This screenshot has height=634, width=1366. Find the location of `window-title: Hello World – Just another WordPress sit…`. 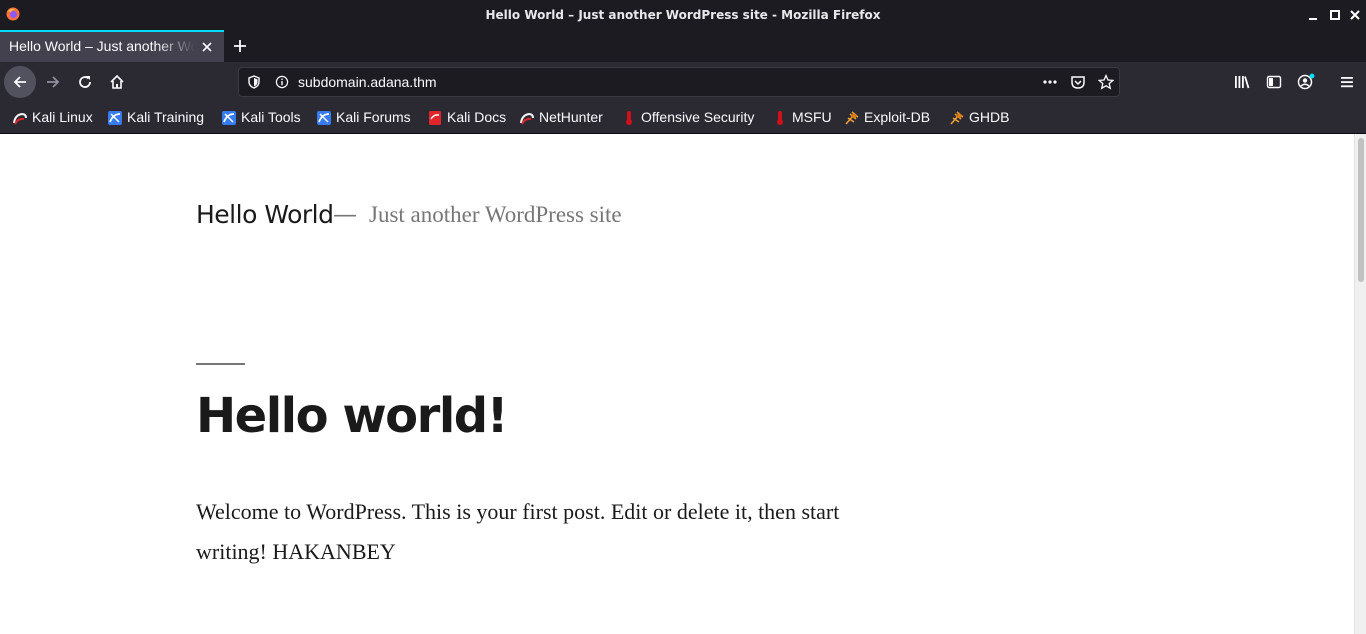

window-title: Hello World – Just another WordPress sit… is located at coordinates (683, 15).